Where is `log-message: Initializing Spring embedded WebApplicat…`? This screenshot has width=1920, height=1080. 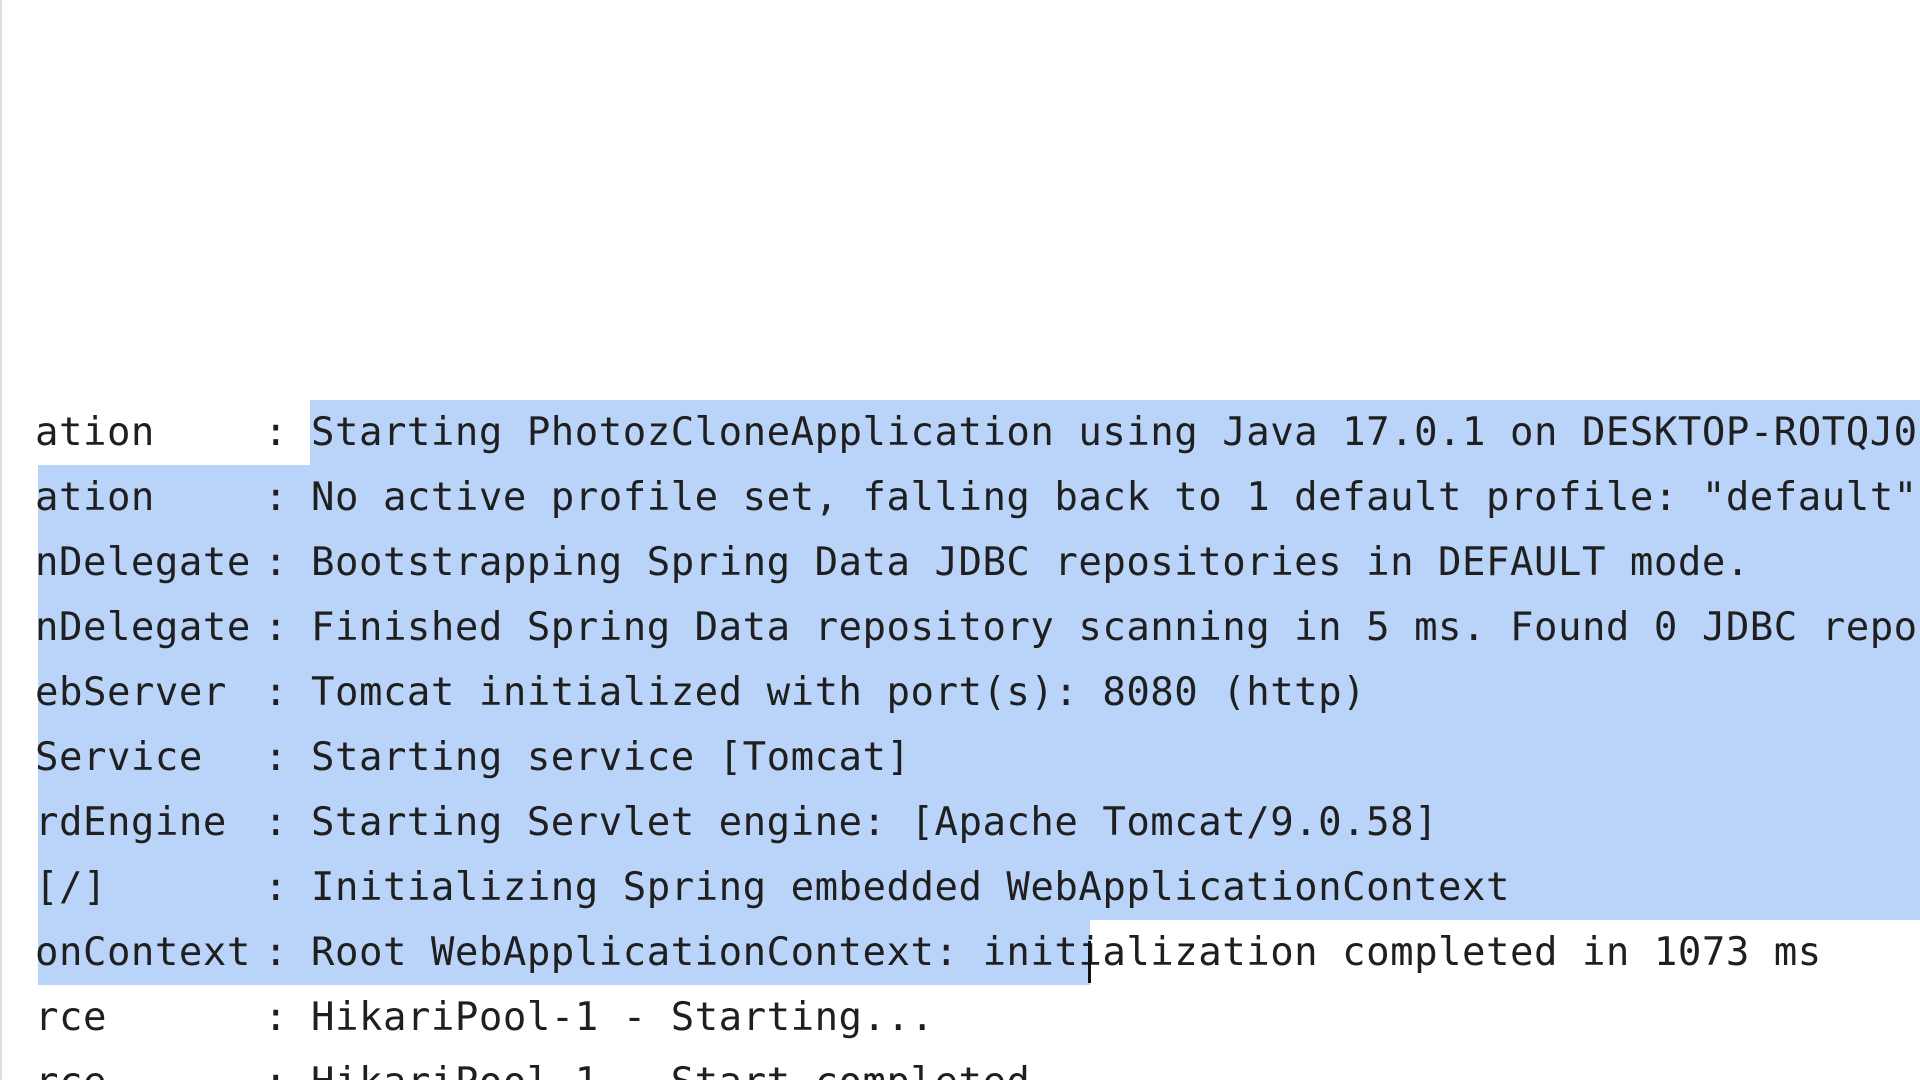 log-message: Initializing Spring embedded WebApplicat… is located at coordinates (910, 887).